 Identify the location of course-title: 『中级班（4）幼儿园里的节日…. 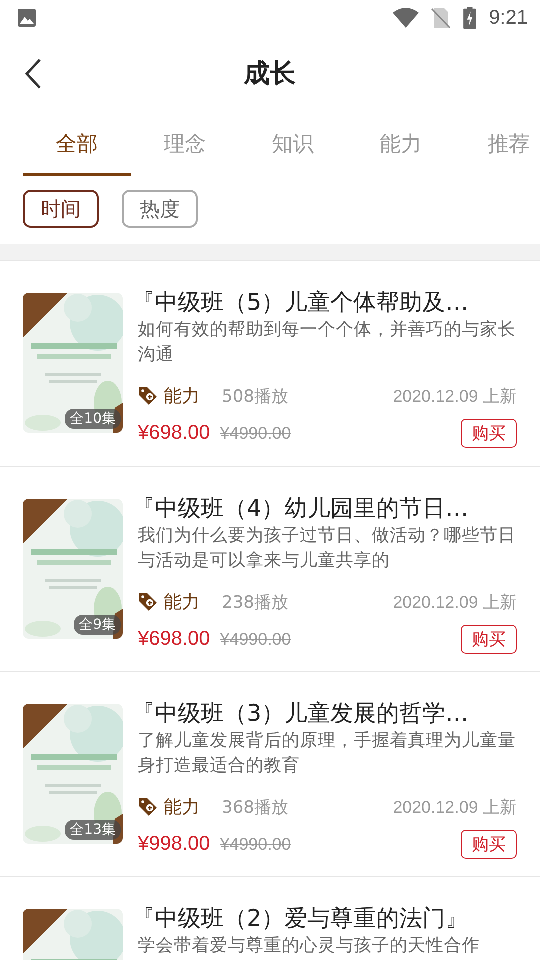
(324, 509).